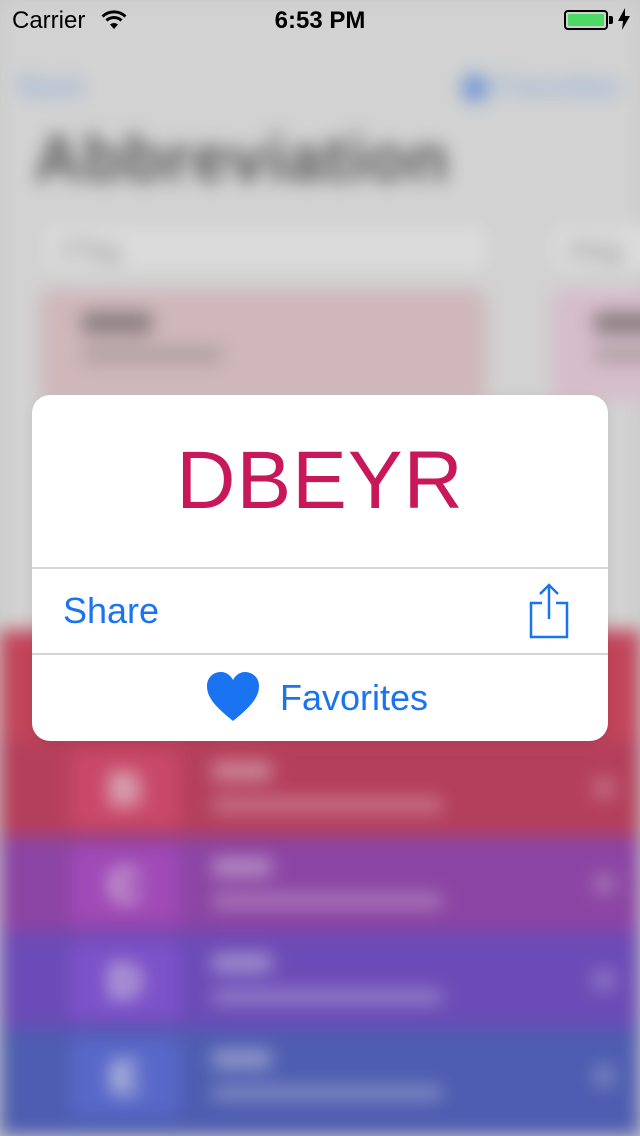 The width and height of the screenshot is (640, 1136). Describe the element at coordinates (320, 480) in the screenshot. I see `abbreviation-title: DBEYR` at that location.